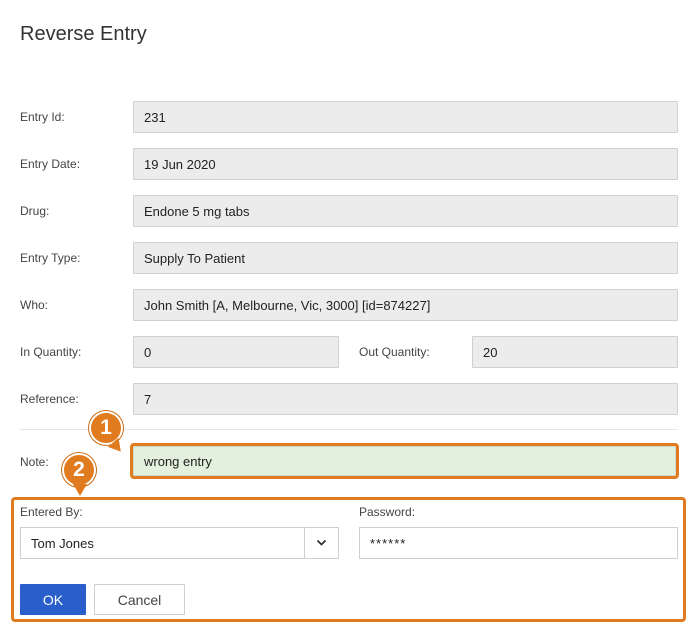 The image size is (698, 635). I want to click on entry-type-field: Supply To Patient, so click(405, 258).